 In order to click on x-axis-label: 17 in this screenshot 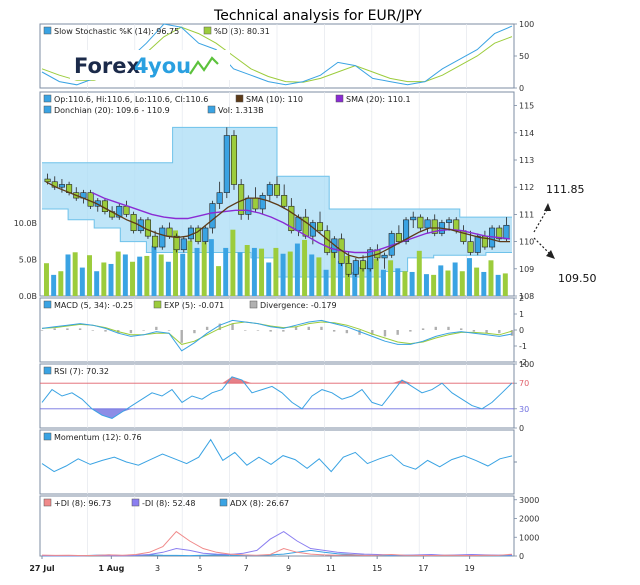, I will do `click(423, 568)`.